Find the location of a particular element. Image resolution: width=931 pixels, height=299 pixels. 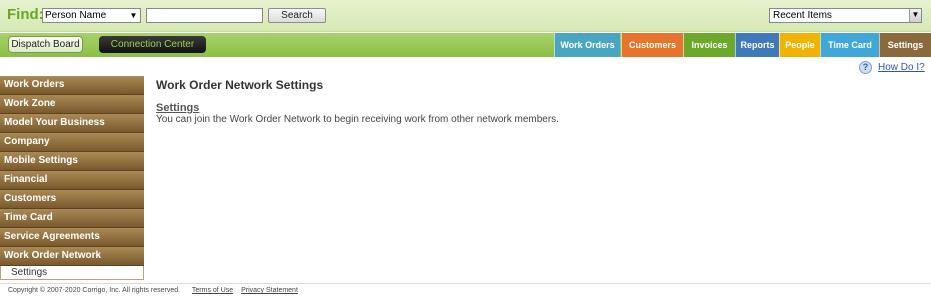

page-title: Work Order Network Settings is located at coordinates (240, 85).